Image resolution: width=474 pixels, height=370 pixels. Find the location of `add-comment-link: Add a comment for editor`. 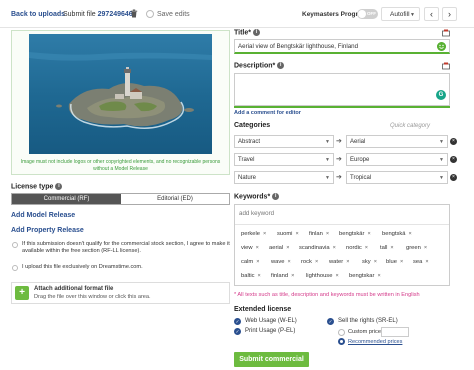

add-comment-link: Add a comment for editor is located at coordinates (267, 113).